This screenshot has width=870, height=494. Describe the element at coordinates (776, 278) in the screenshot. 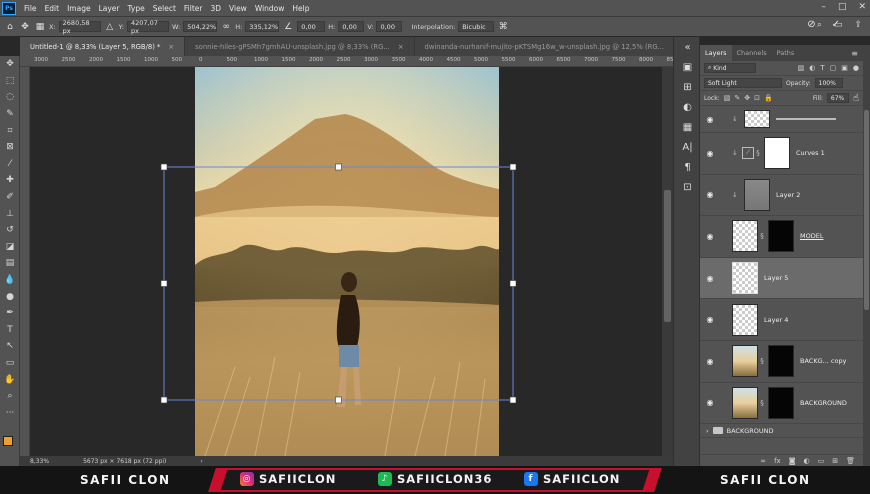

I see `layer-name: Layer 5` at that location.